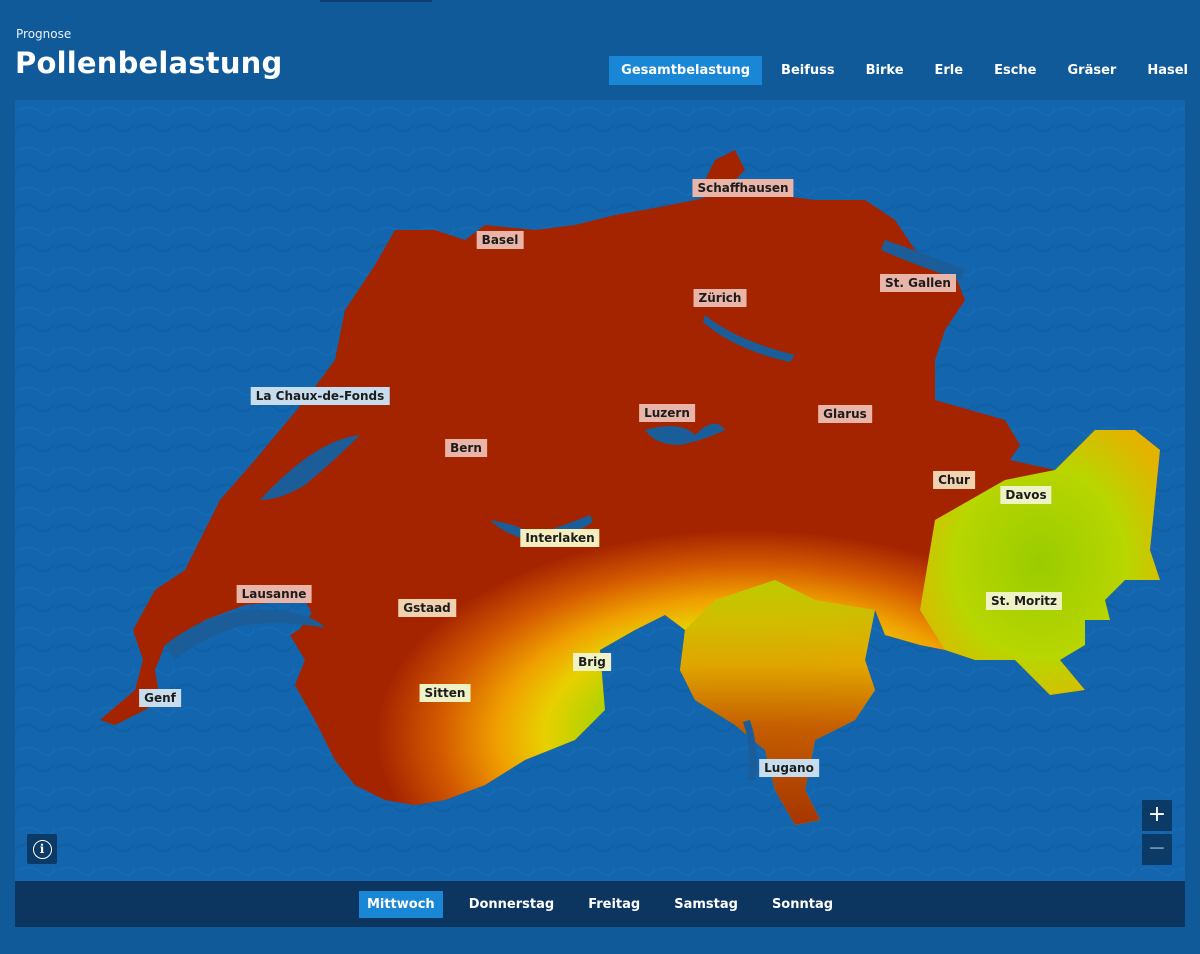 This screenshot has width=1200, height=954. What do you see at coordinates (885, 70) in the screenshot?
I see `tab-birke: Birke` at bounding box center [885, 70].